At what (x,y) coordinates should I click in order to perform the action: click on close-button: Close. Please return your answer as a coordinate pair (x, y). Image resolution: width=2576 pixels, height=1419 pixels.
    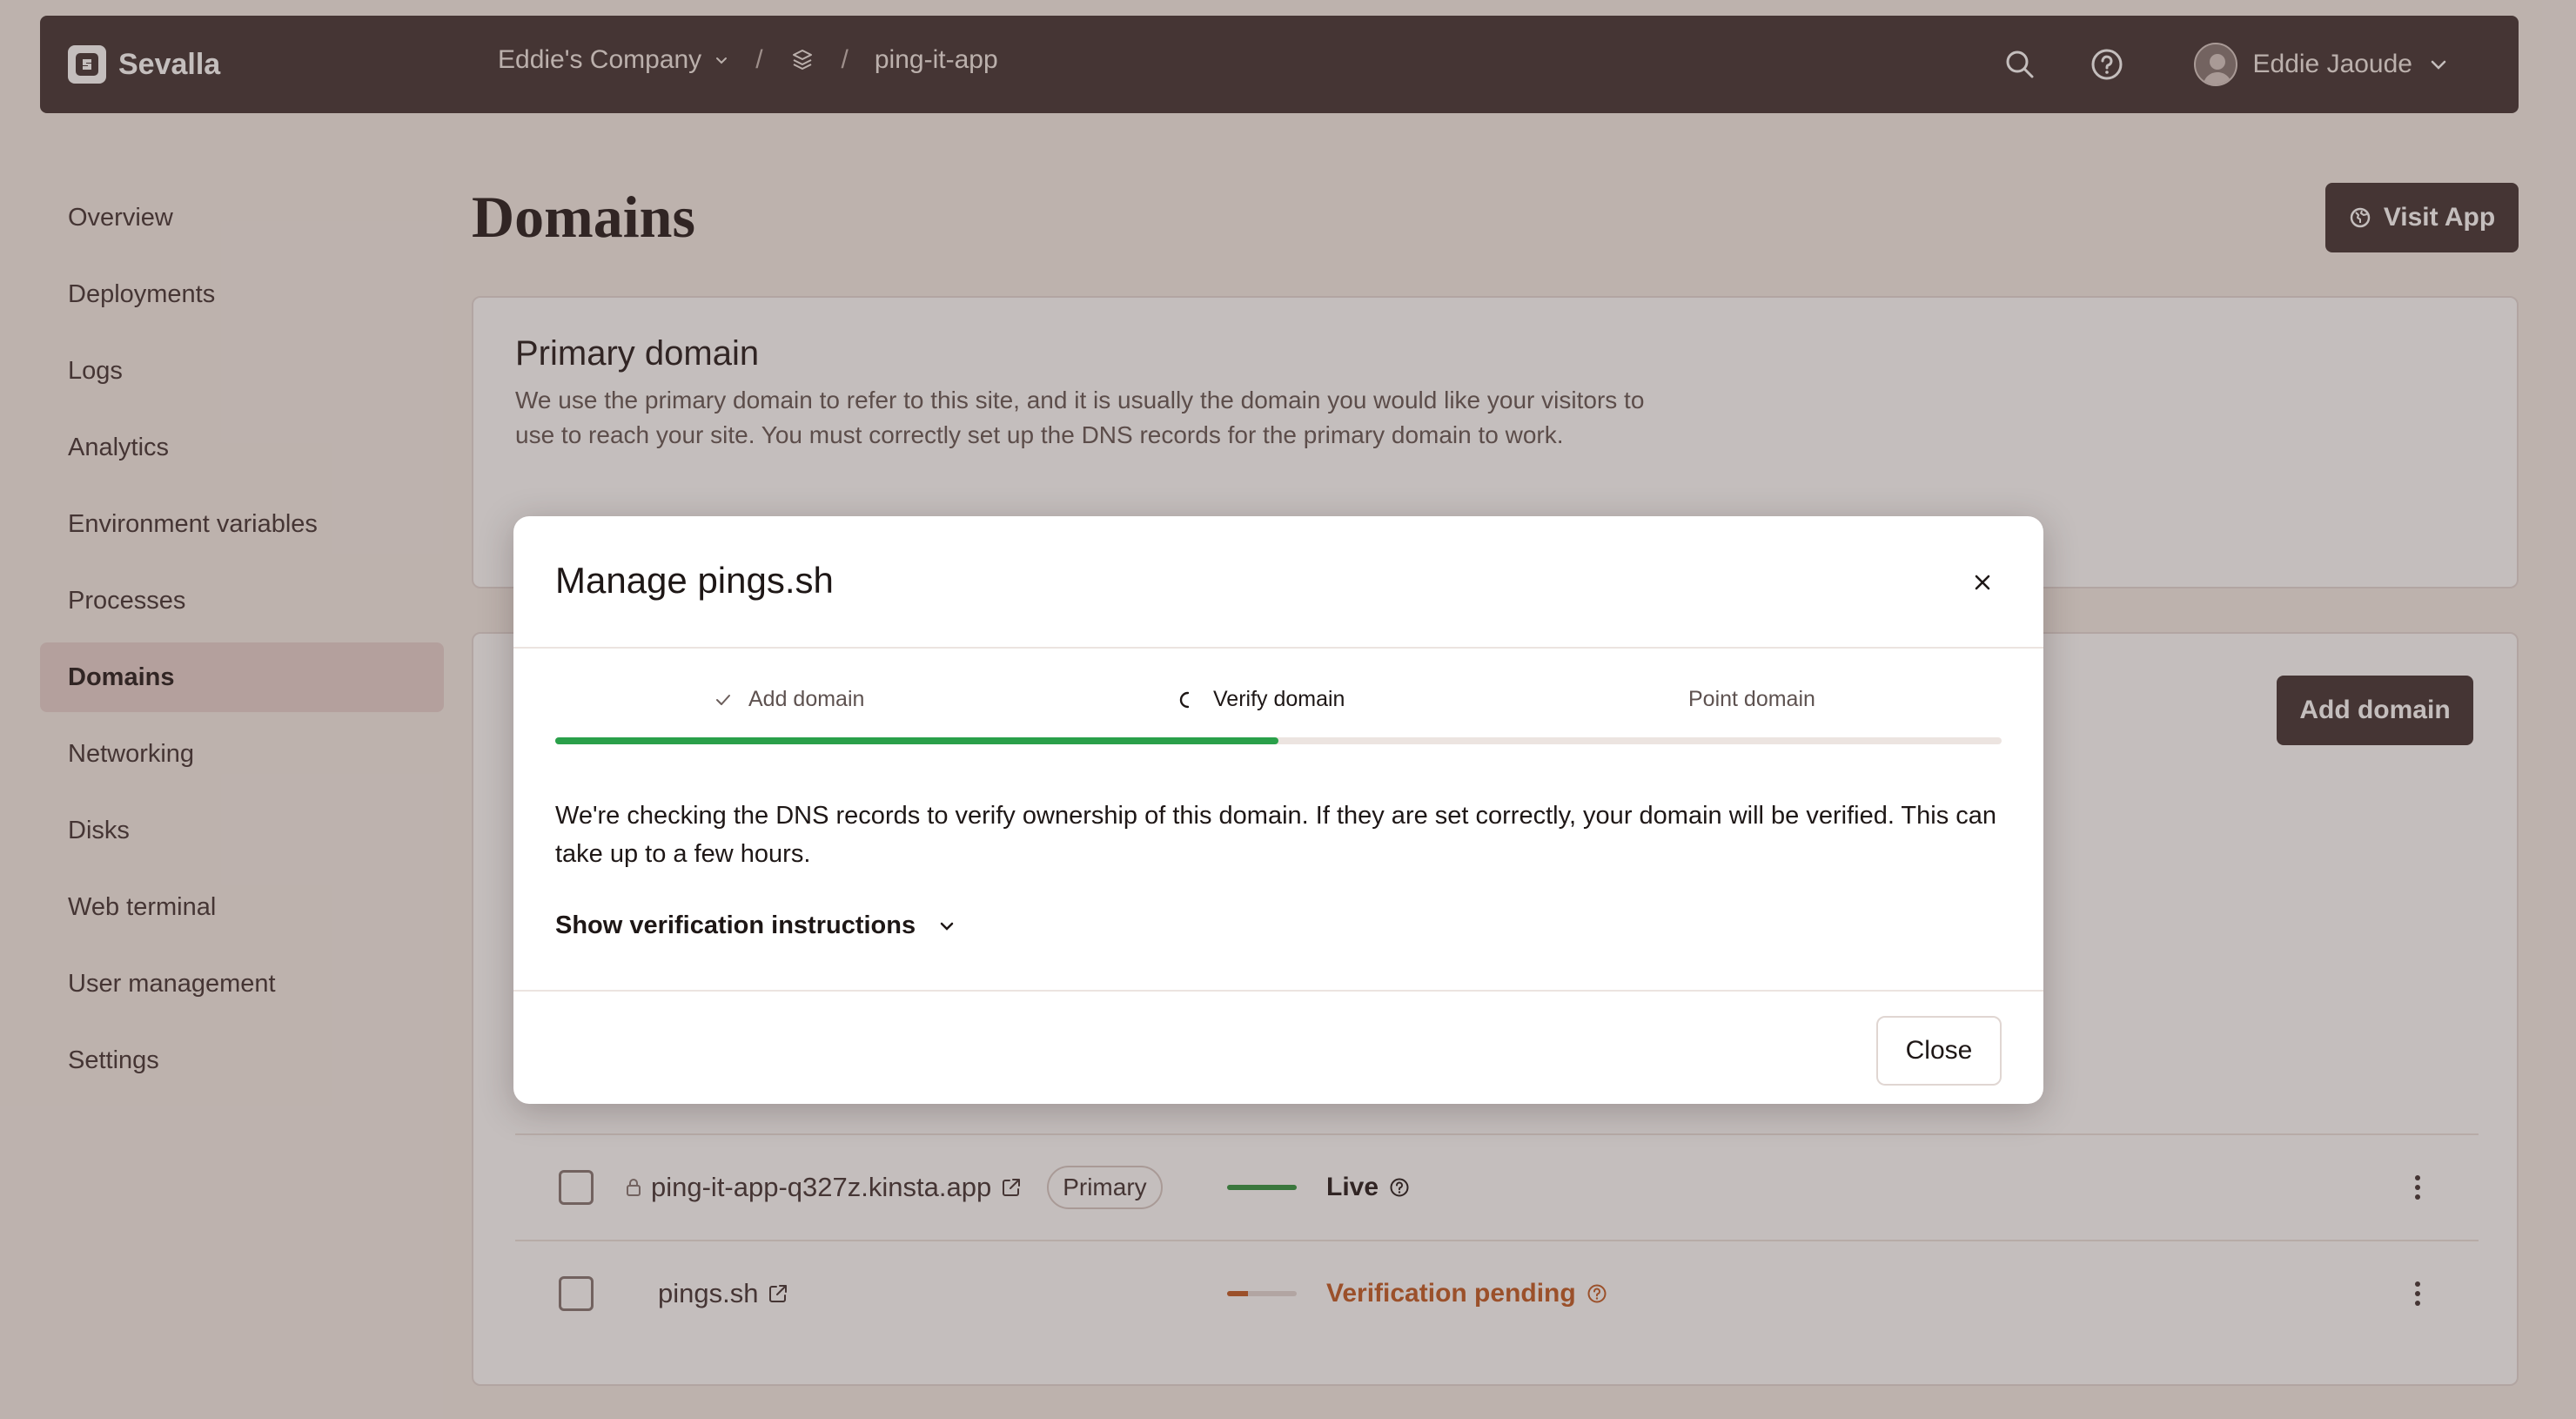
    Looking at the image, I should click on (1939, 1051).